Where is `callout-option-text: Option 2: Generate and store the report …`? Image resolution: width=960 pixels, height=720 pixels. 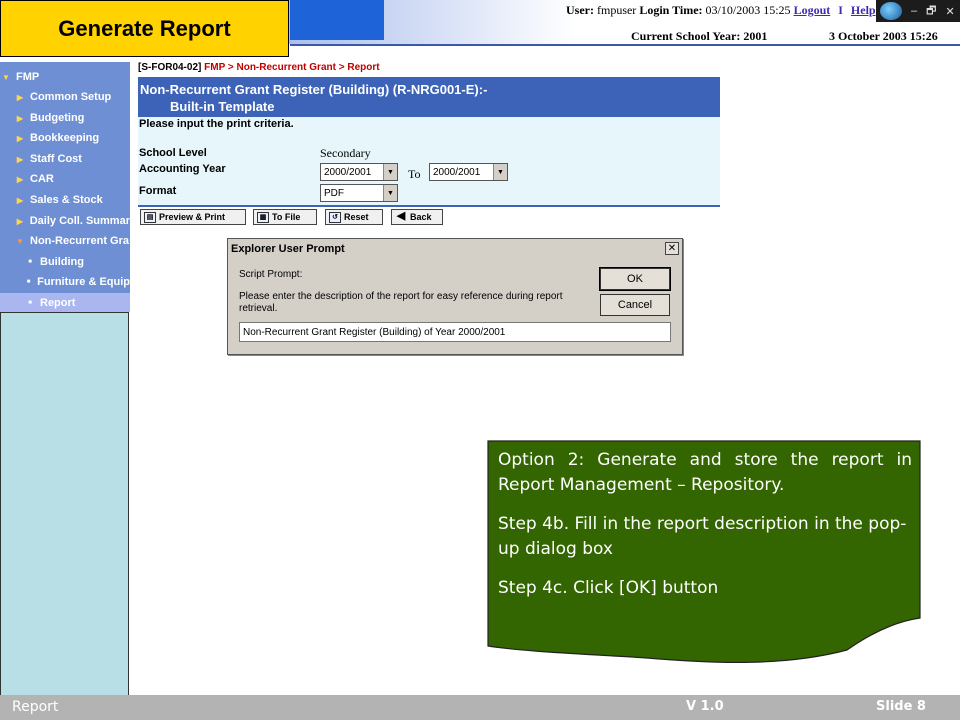
callout-option-text: Option 2: Generate and store the report … is located at coordinates (705, 472).